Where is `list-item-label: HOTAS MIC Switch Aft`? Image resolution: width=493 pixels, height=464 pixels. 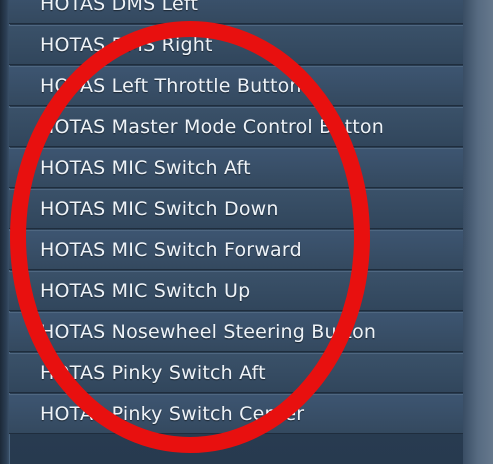
list-item-label: HOTAS MIC Switch Aft is located at coordinates (145, 168).